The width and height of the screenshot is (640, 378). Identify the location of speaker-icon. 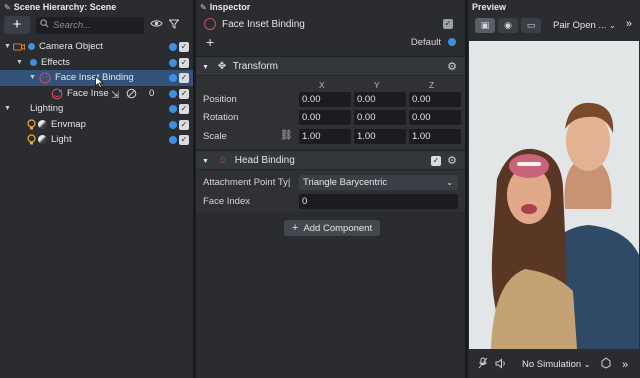
(501, 364).